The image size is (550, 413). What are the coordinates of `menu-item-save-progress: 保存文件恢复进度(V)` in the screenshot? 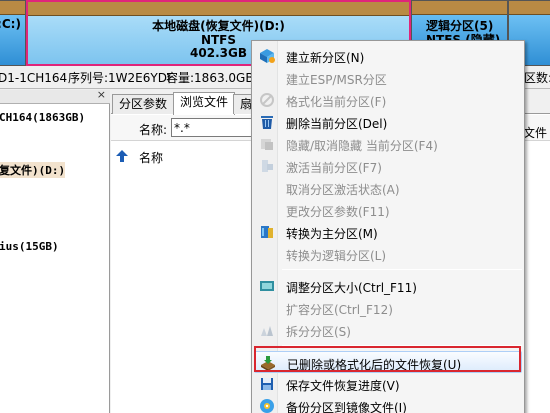 It's located at (388, 384).